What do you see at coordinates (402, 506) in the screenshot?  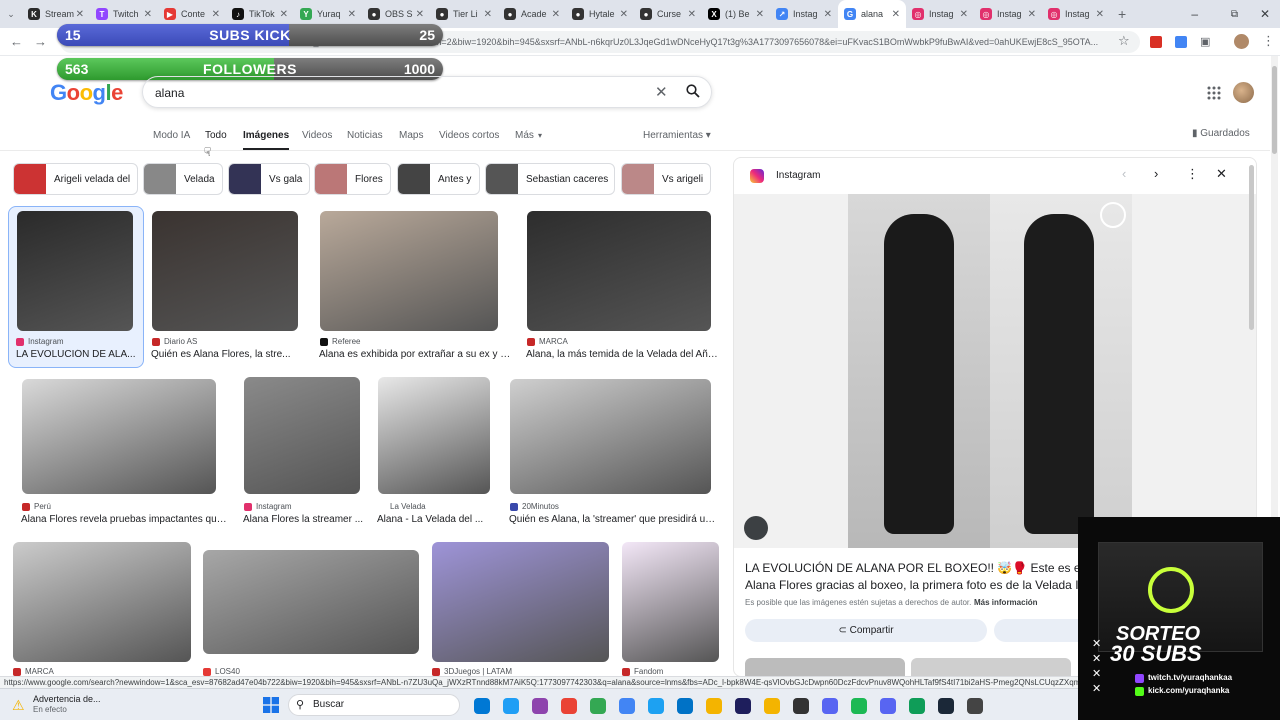 I see `result-source: La Velada` at bounding box center [402, 506].